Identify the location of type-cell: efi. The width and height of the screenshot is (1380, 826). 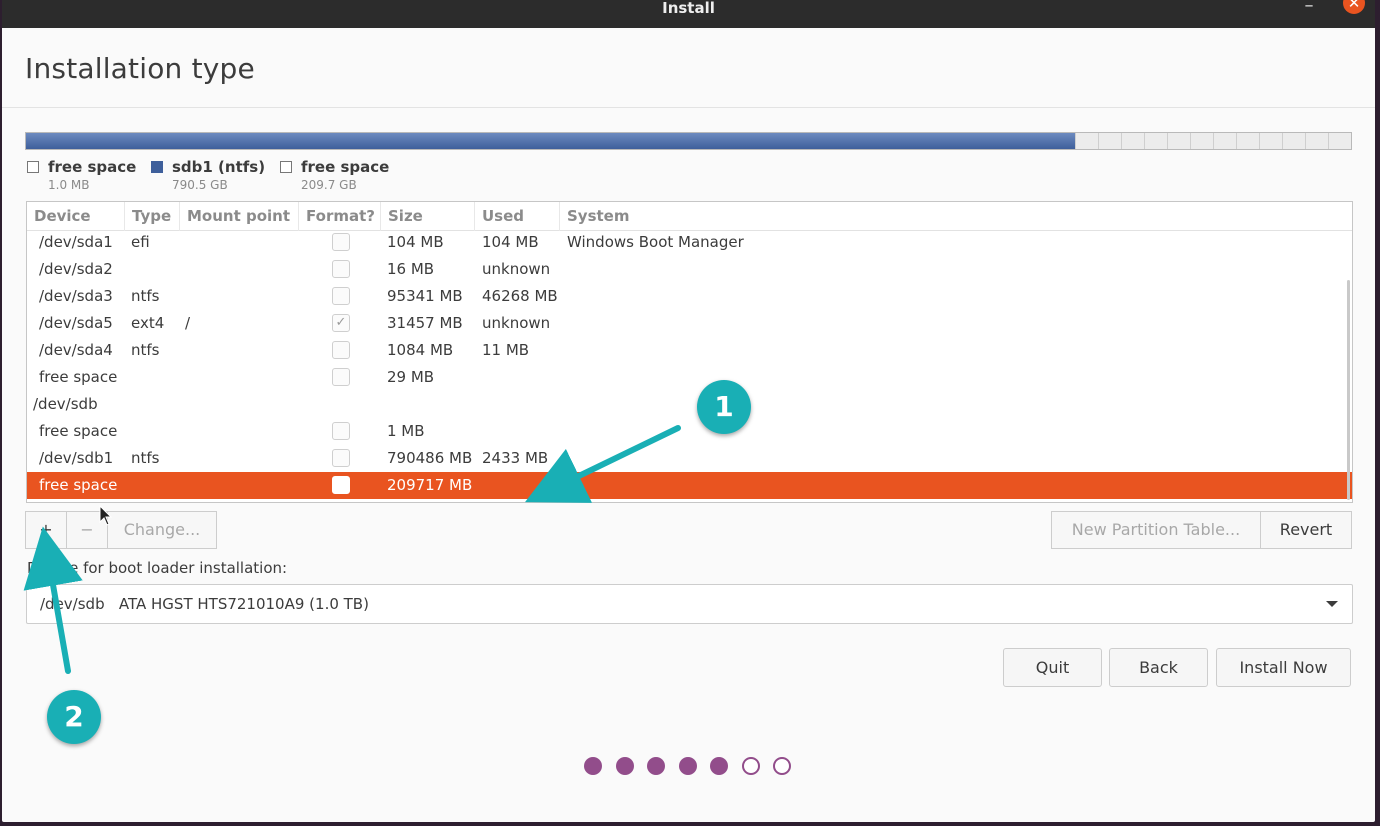
(140, 242).